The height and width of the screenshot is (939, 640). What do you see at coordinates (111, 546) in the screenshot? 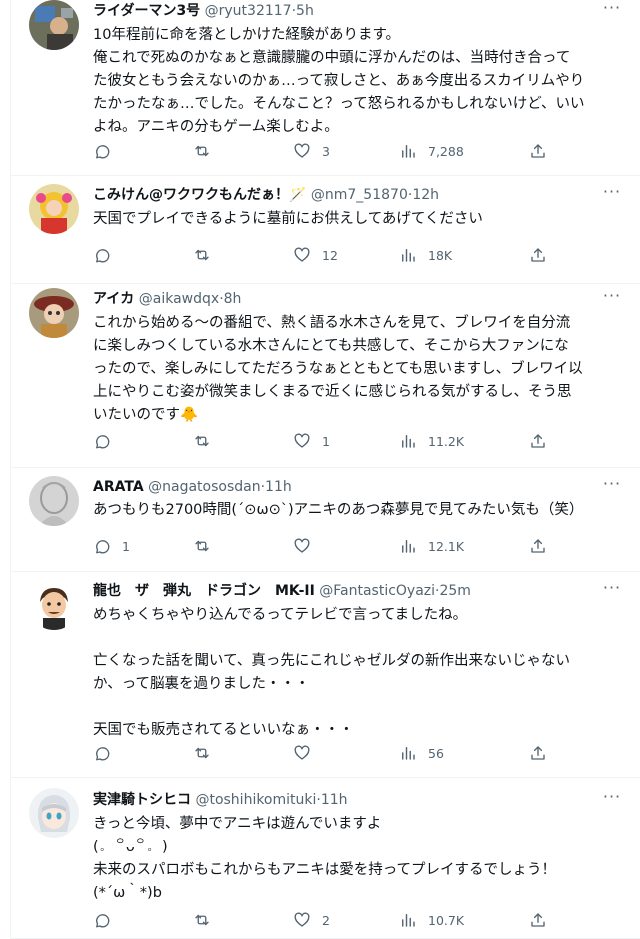
I see `reply-button: 1` at bounding box center [111, 546].